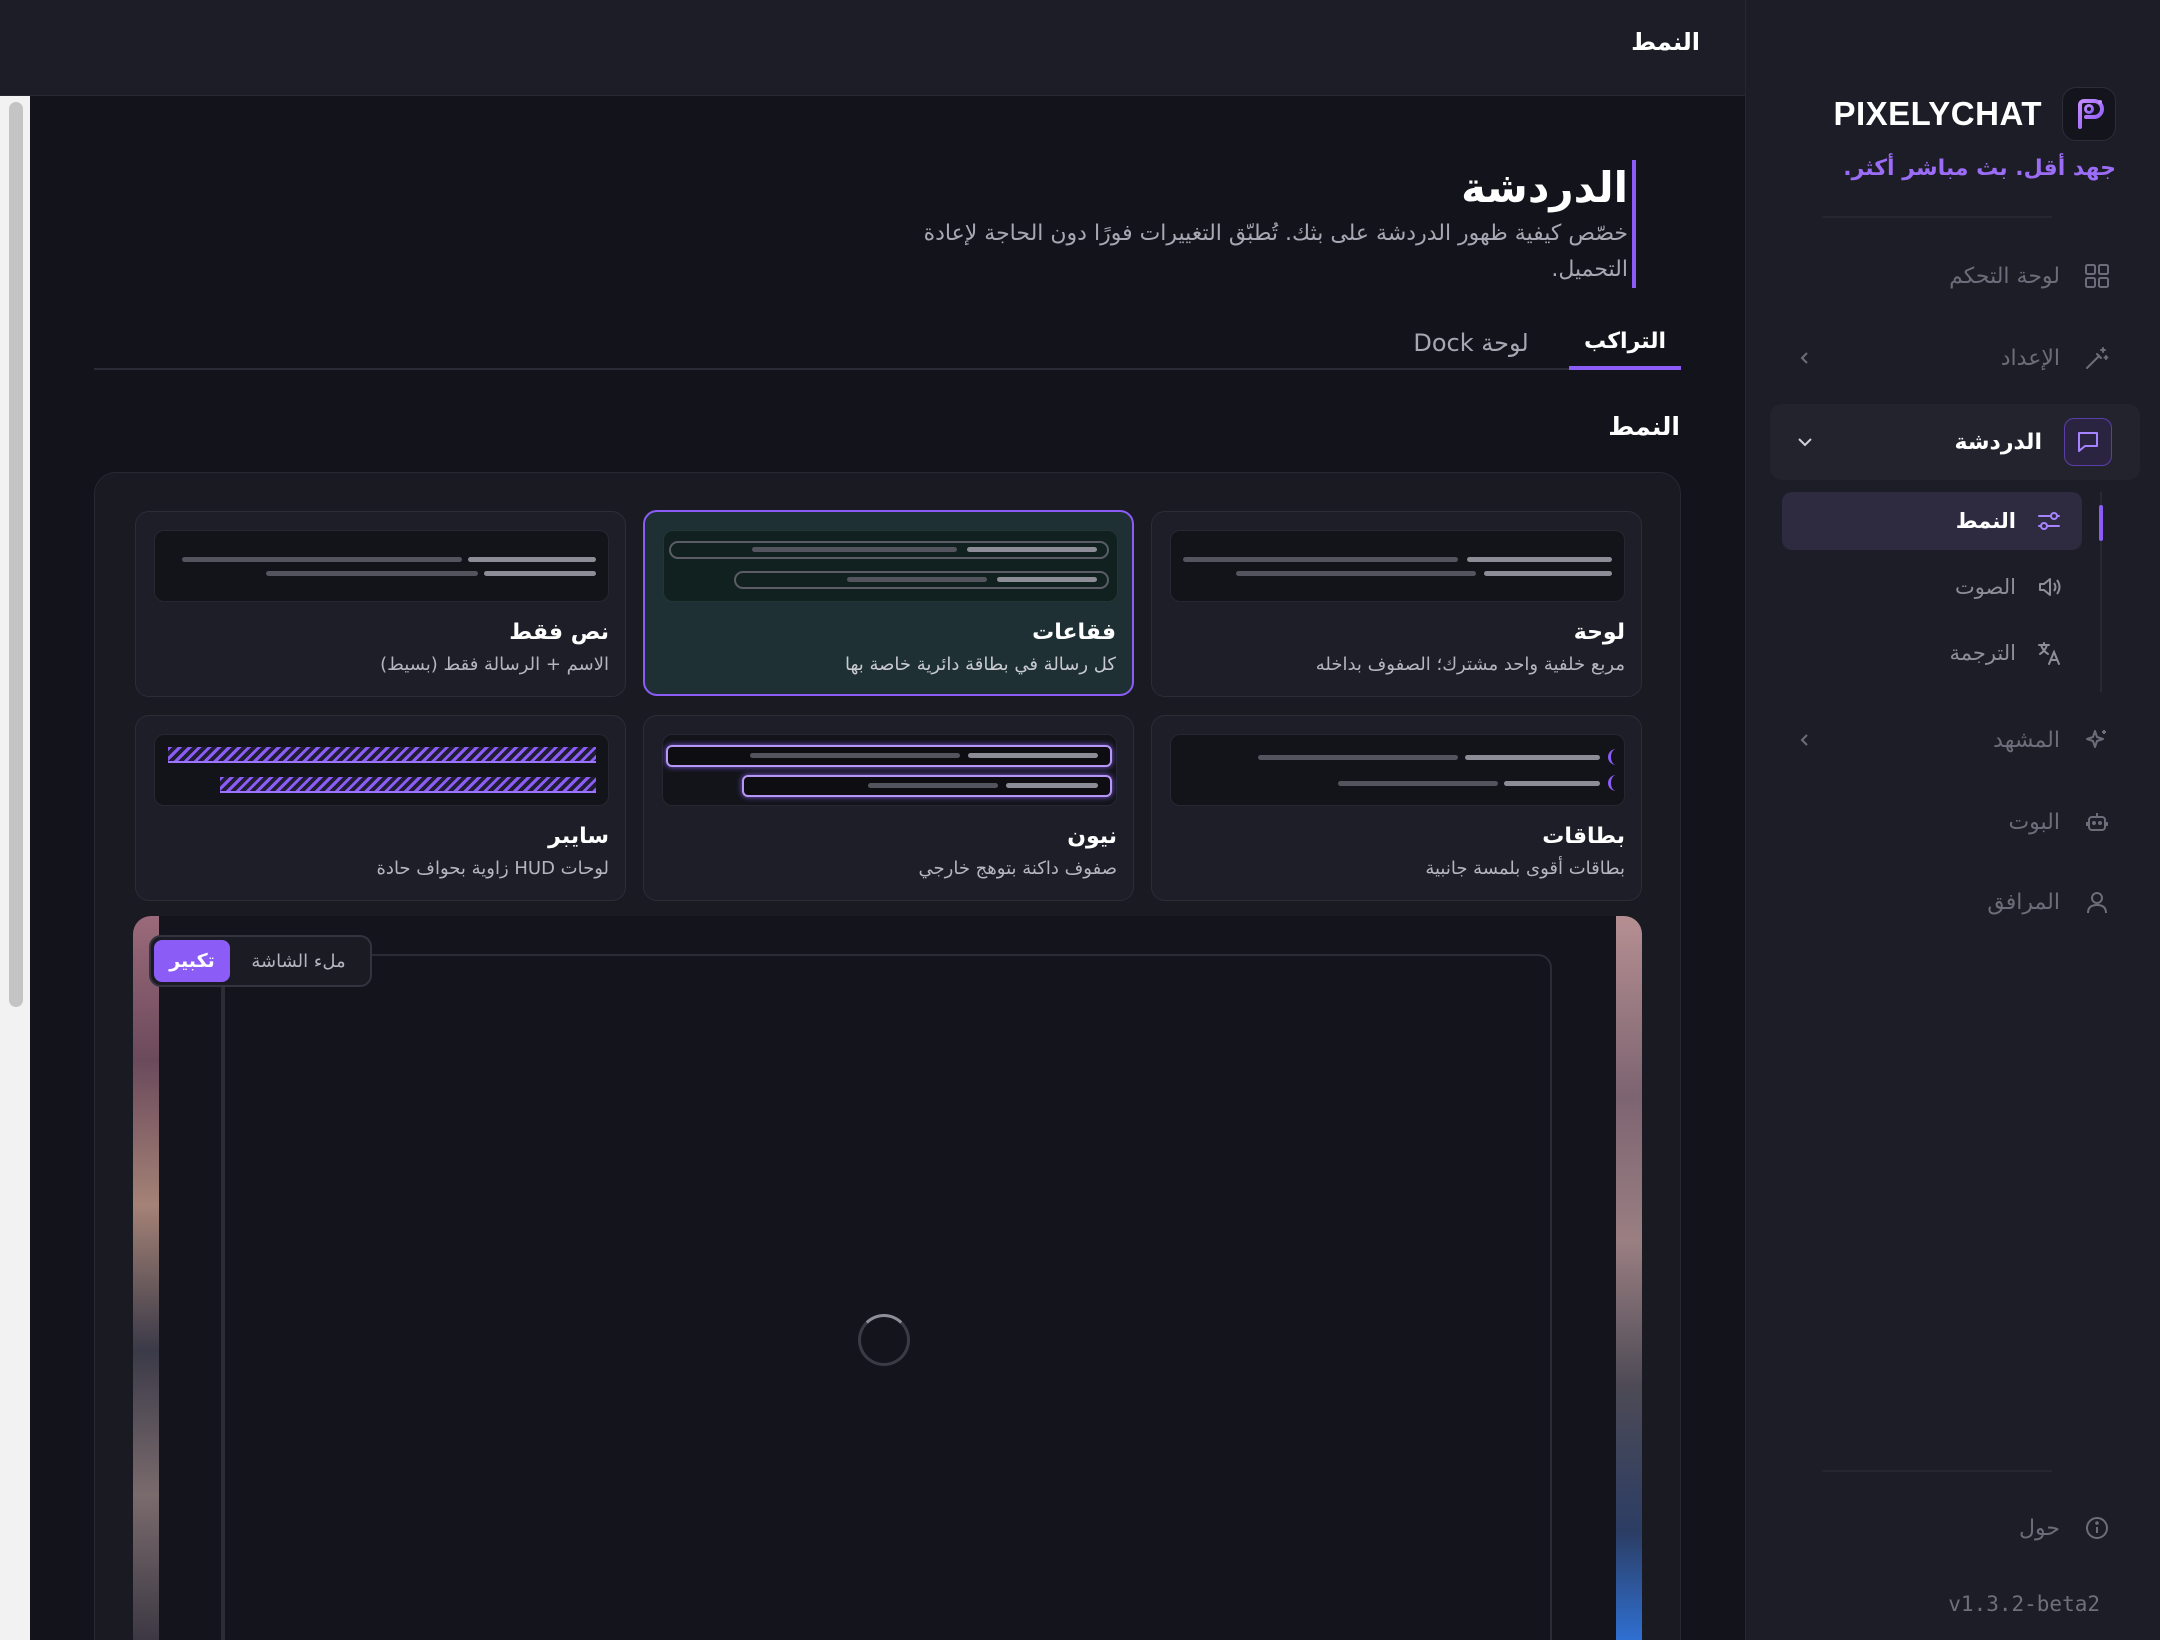 This screenshot has height=1640, width=2160. What do you see at coordinates (1985, 521) in the screenshot?
I see `sidebar-subitem-label: النمط` at bounding box center [1985, 521].